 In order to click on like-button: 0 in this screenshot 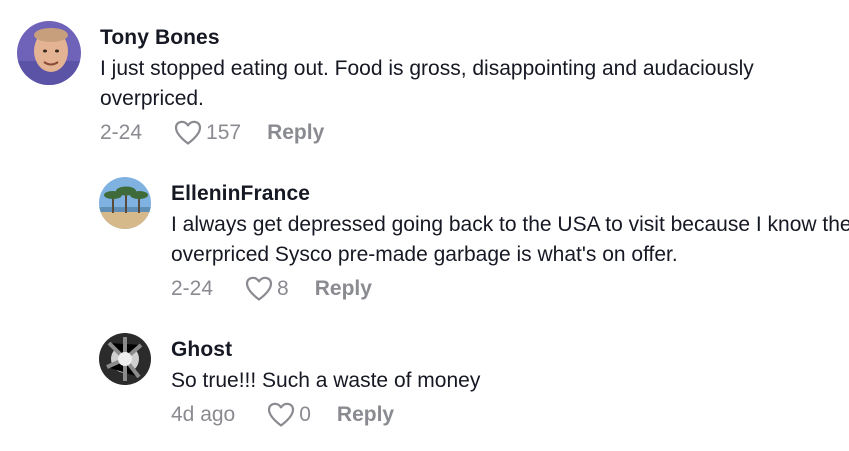, I will do `click(289, 415)`.